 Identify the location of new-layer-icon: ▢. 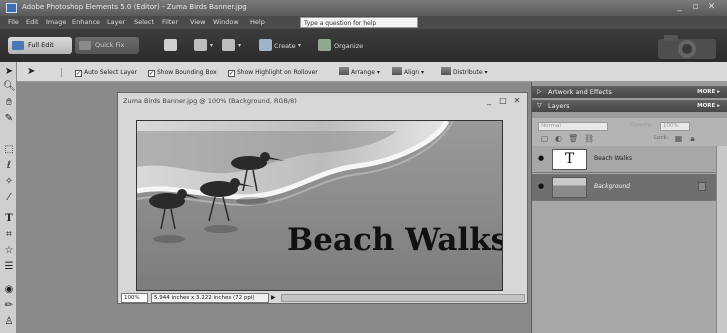
(544, 138).